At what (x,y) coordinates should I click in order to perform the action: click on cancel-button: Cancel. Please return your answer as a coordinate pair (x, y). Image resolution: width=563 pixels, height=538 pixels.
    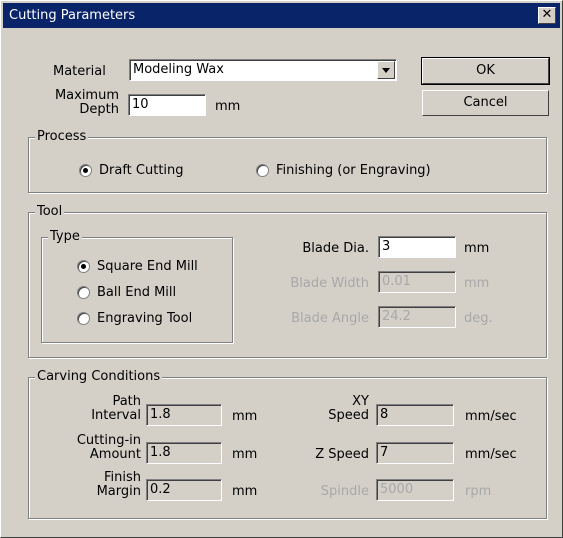
    Looking at the image, I should click on (485, 103).